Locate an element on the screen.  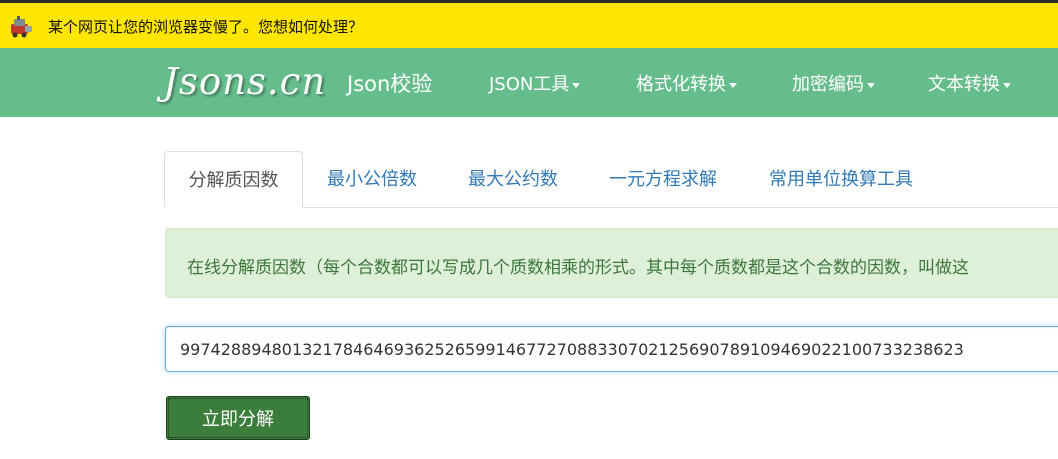
site-logo: Jsons.cn is located at coordinates (244, 81).